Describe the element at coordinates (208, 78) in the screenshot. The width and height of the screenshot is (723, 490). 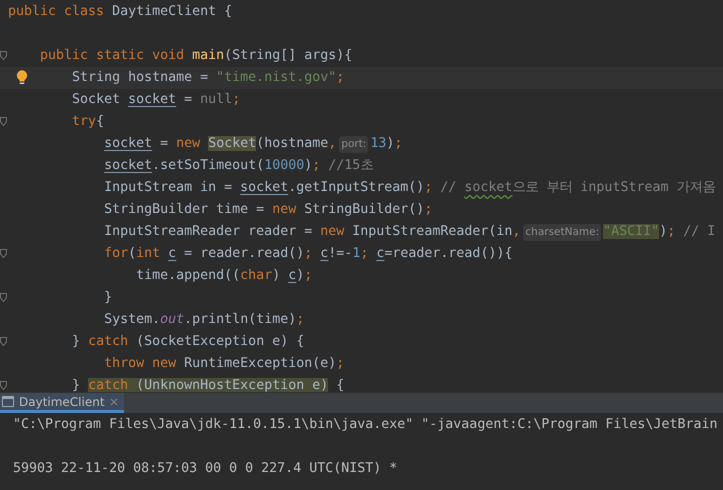
I see `code-text: String hostname = "time.nist.gov";` at that location.